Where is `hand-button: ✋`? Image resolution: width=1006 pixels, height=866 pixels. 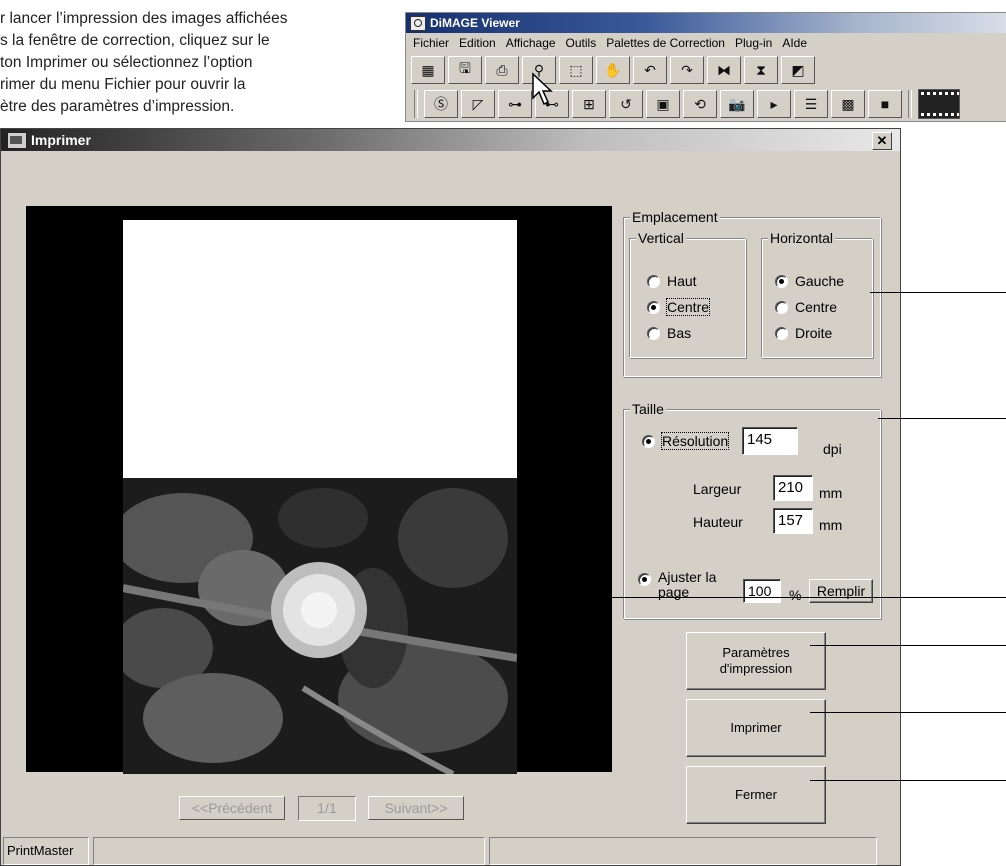 hand-button: ✋ is located at coordinates (613, 70).